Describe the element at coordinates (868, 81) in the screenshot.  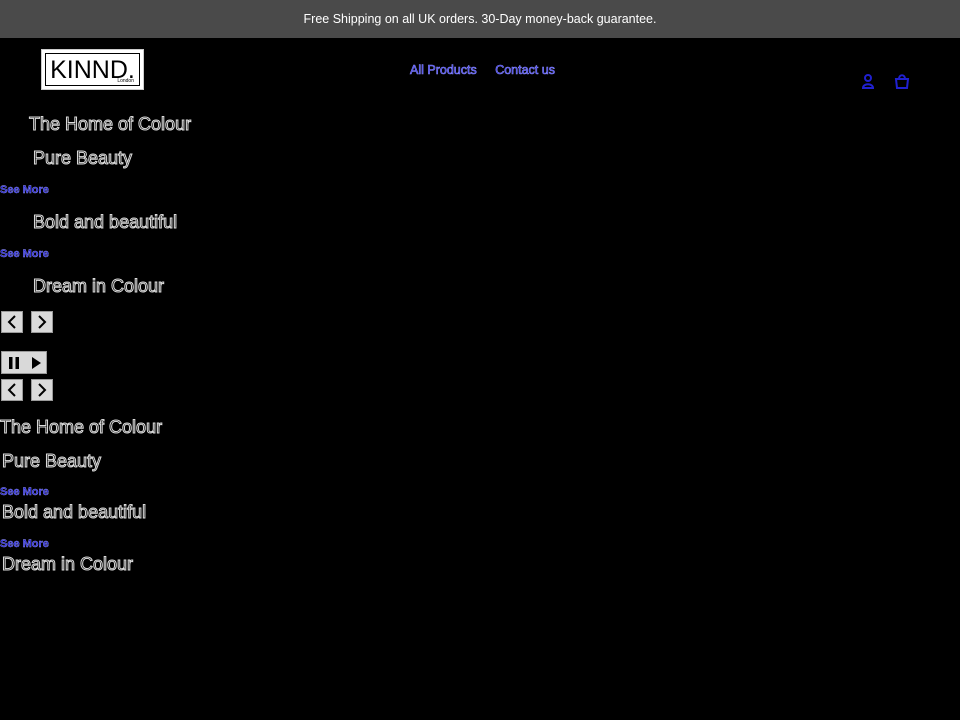
I see `account-icon` at that location.